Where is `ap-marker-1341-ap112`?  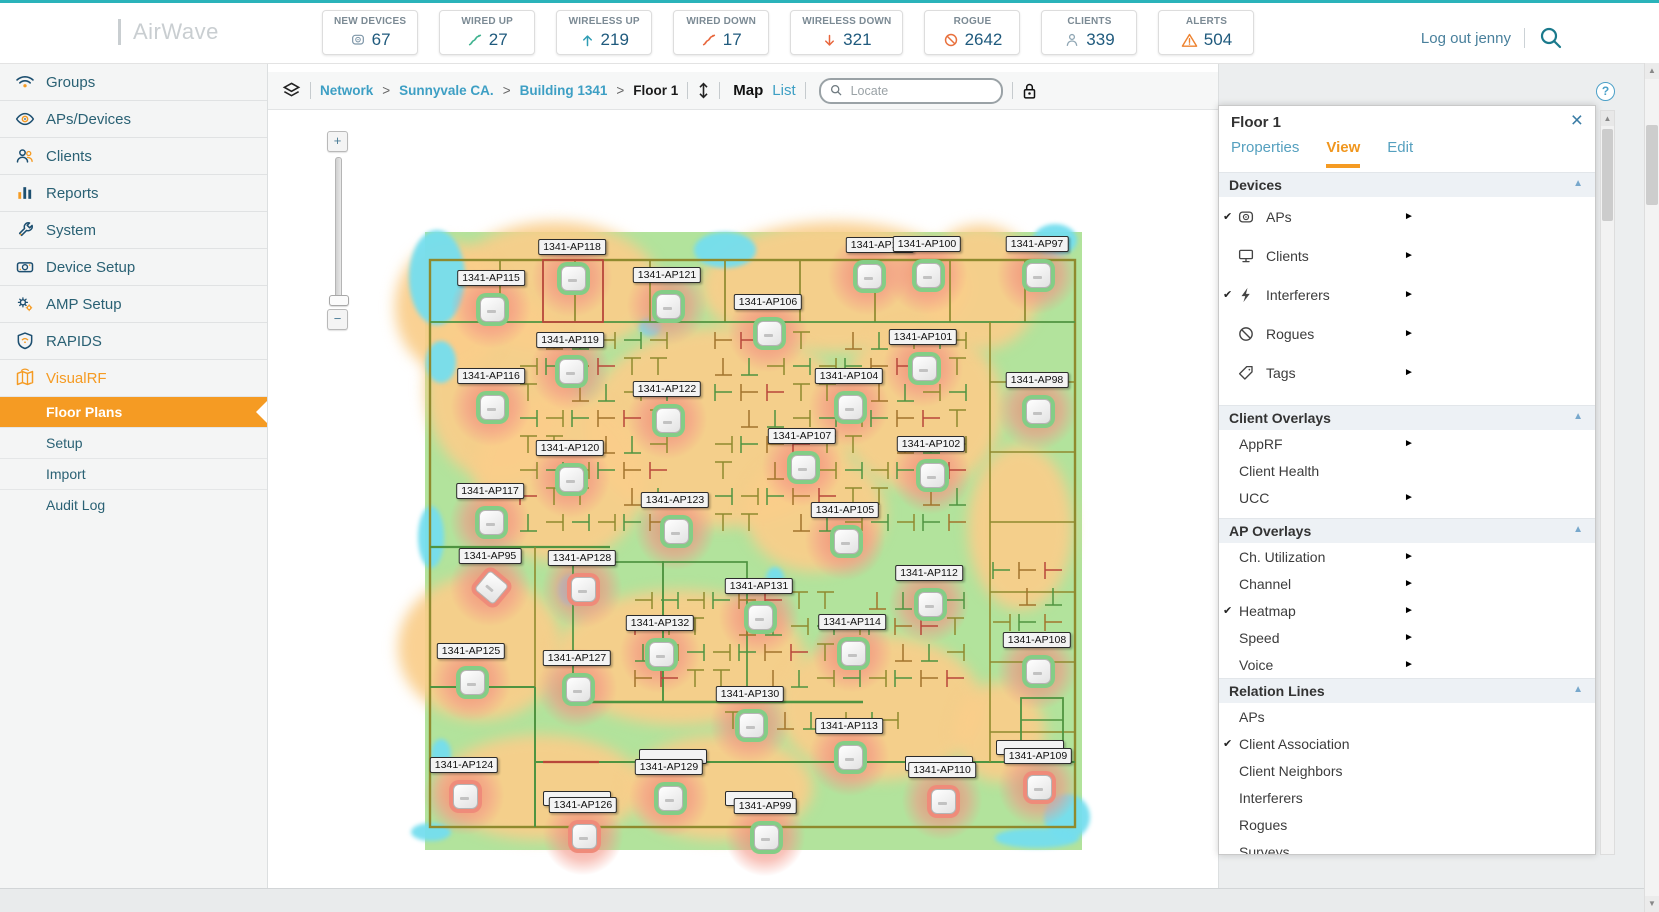 ap-marker-1341-ap112 is located at coordinates (930, 604).